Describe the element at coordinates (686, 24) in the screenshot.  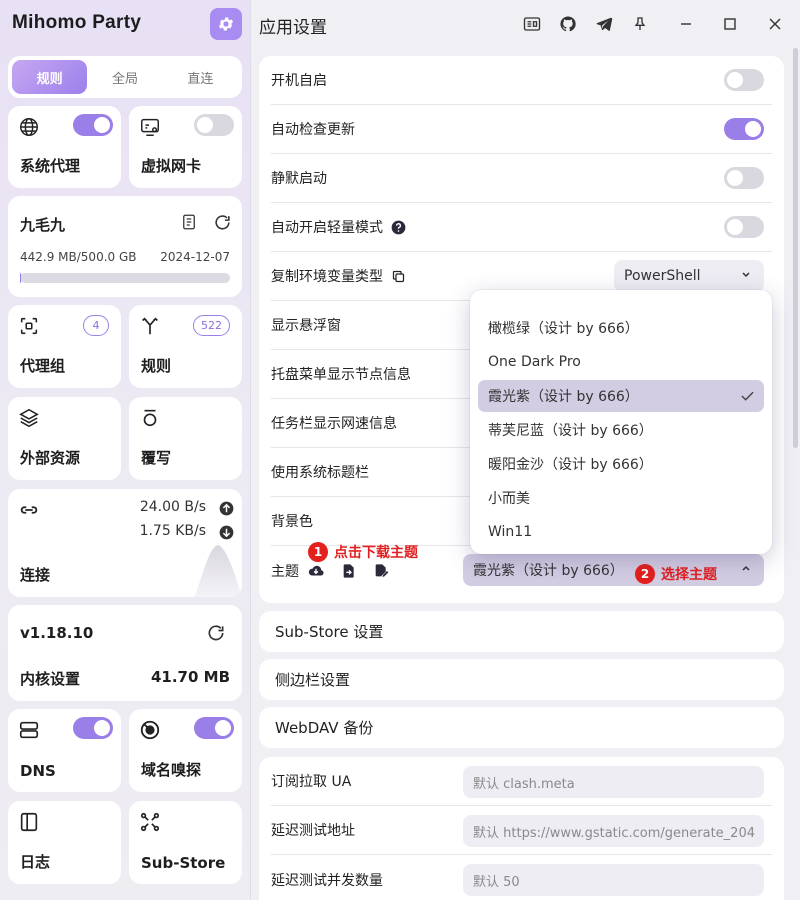
I see `minimize-icon` at that location.